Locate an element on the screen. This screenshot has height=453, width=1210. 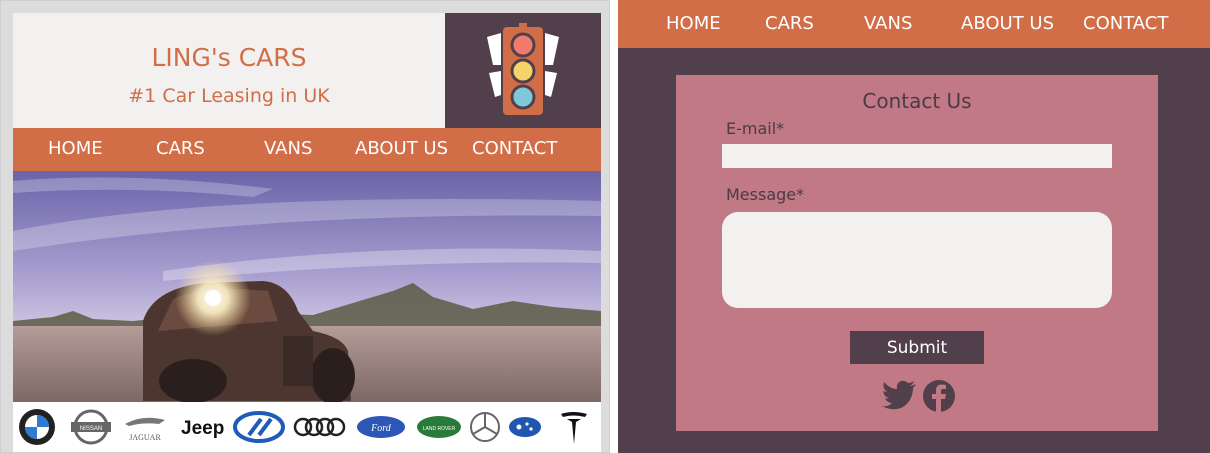
email-label: E-mail* is located at coordinates (755, 128).